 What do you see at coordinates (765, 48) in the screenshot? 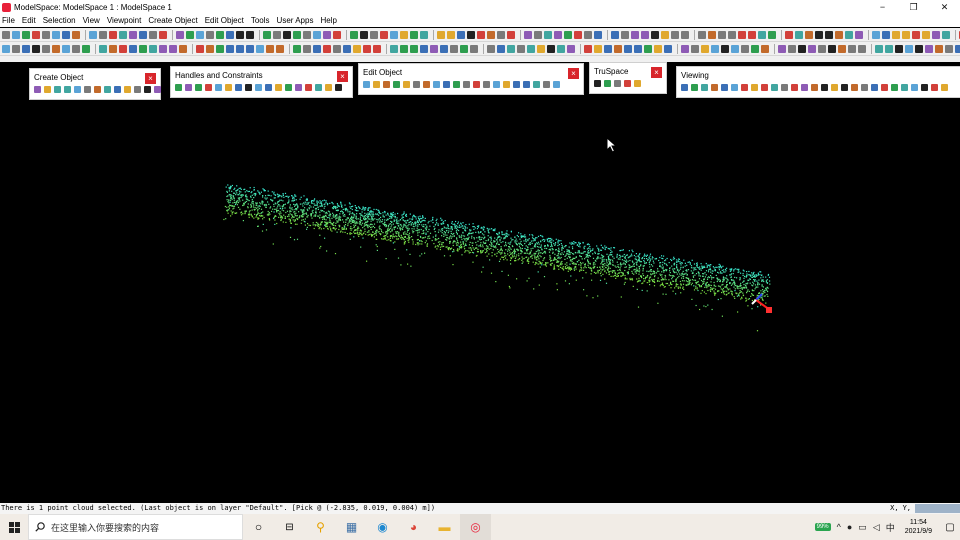
I see `main-row2-tool-72-icon` at bounding box center [765, 48].